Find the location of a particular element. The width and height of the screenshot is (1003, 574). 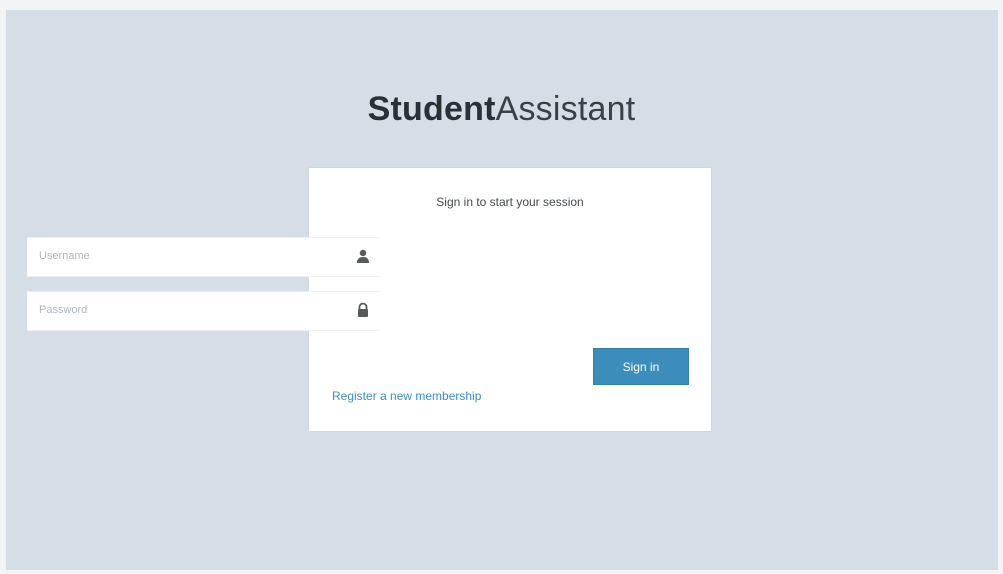

user-icon is located at coordinates (363, 256).